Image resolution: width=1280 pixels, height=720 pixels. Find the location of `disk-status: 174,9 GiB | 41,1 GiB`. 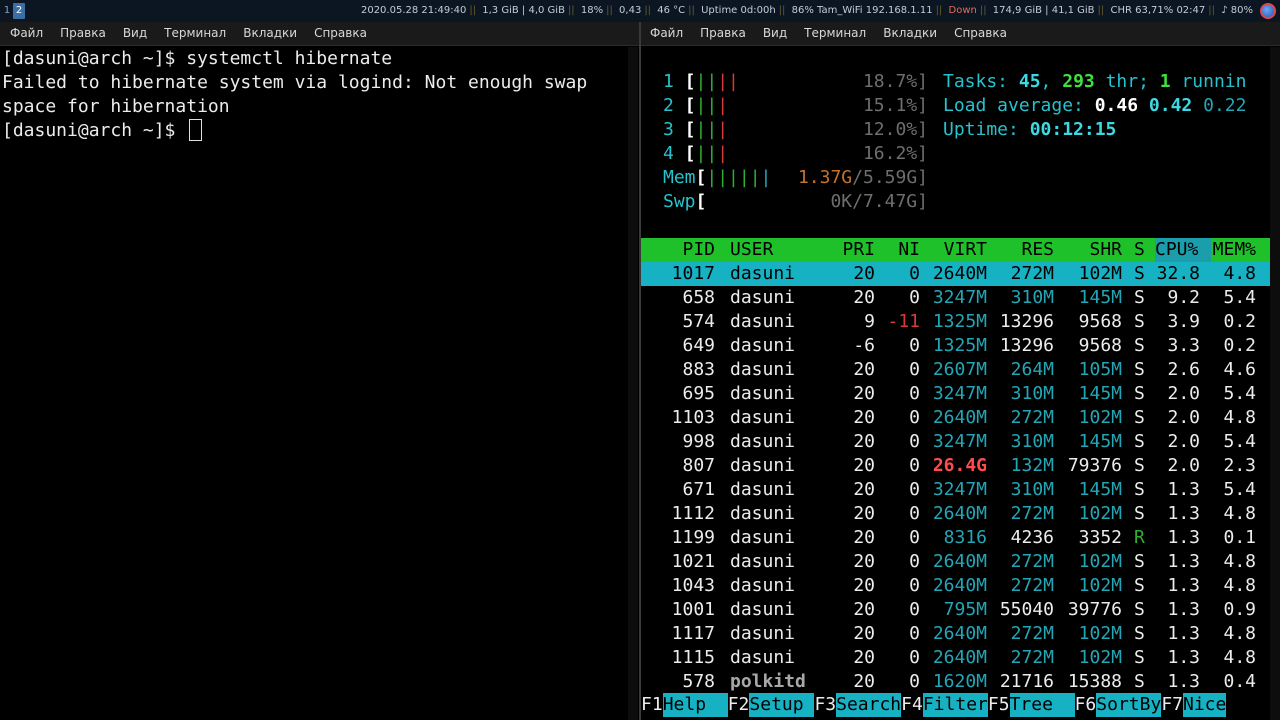

disk-status: 174,9 GiB | 41,1 GiB is located at coordinates (1043, 10).